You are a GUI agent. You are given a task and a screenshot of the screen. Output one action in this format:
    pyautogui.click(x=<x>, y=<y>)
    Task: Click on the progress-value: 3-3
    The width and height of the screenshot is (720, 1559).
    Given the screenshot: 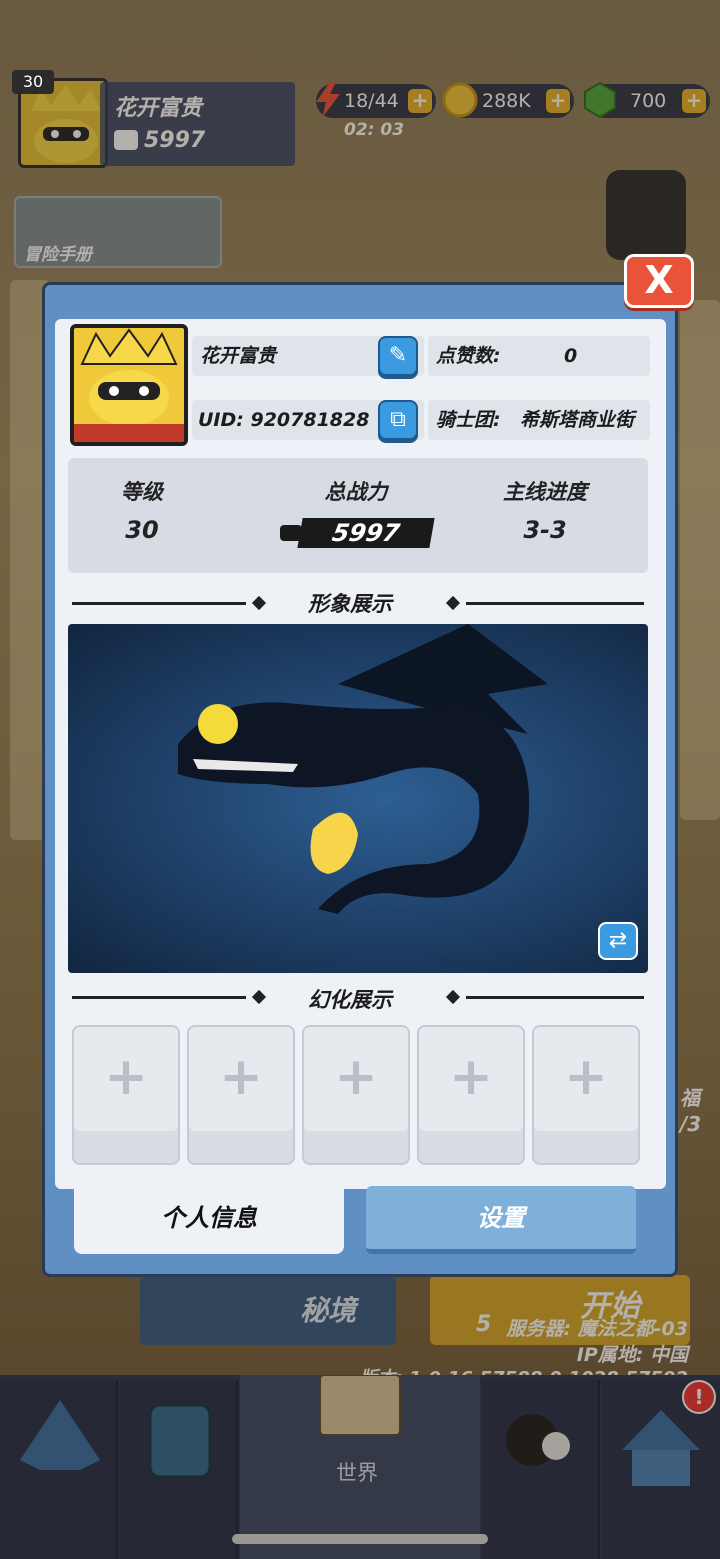 What is the action you would take?
    pyautogui.click(x=545, y=530)
    